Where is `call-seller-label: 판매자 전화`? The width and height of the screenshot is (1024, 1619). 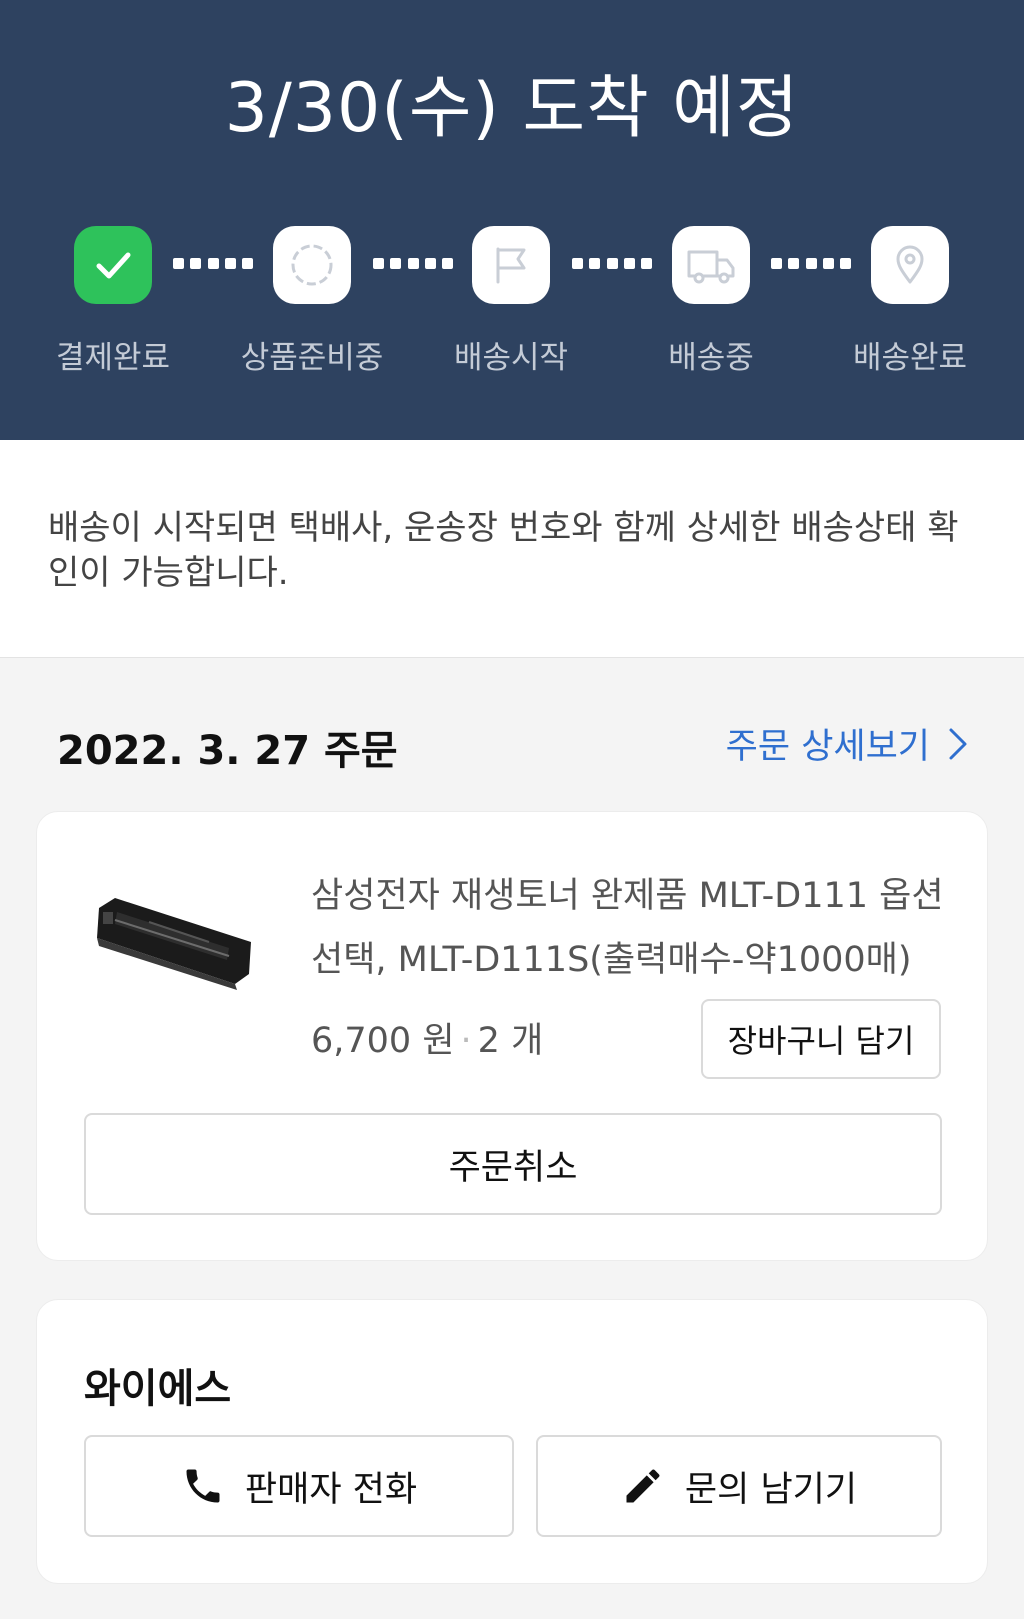 call-seller-label: 판매자 전화 is located at coordinates (331, 1489).